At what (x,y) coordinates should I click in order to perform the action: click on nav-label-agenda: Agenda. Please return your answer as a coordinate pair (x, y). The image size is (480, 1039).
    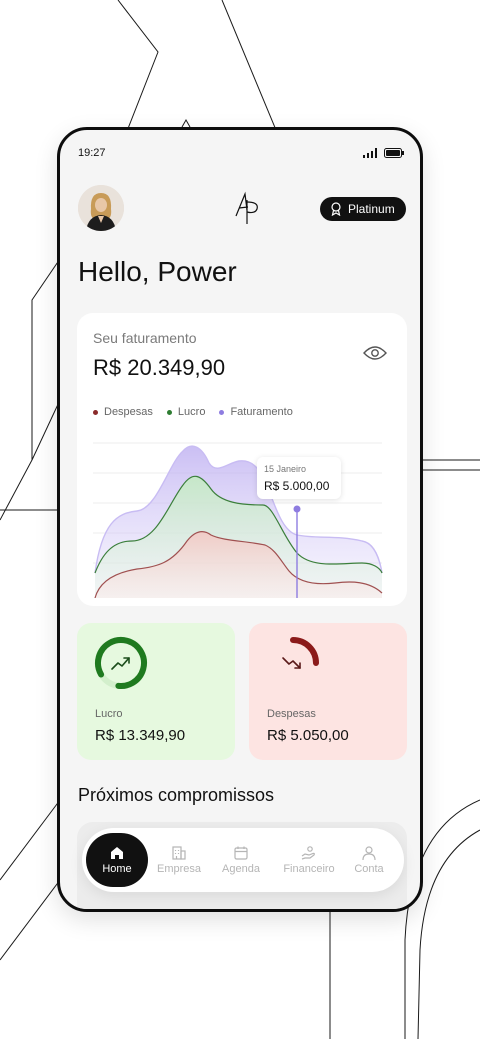
    Looking at the image, I should click on (241, 869).